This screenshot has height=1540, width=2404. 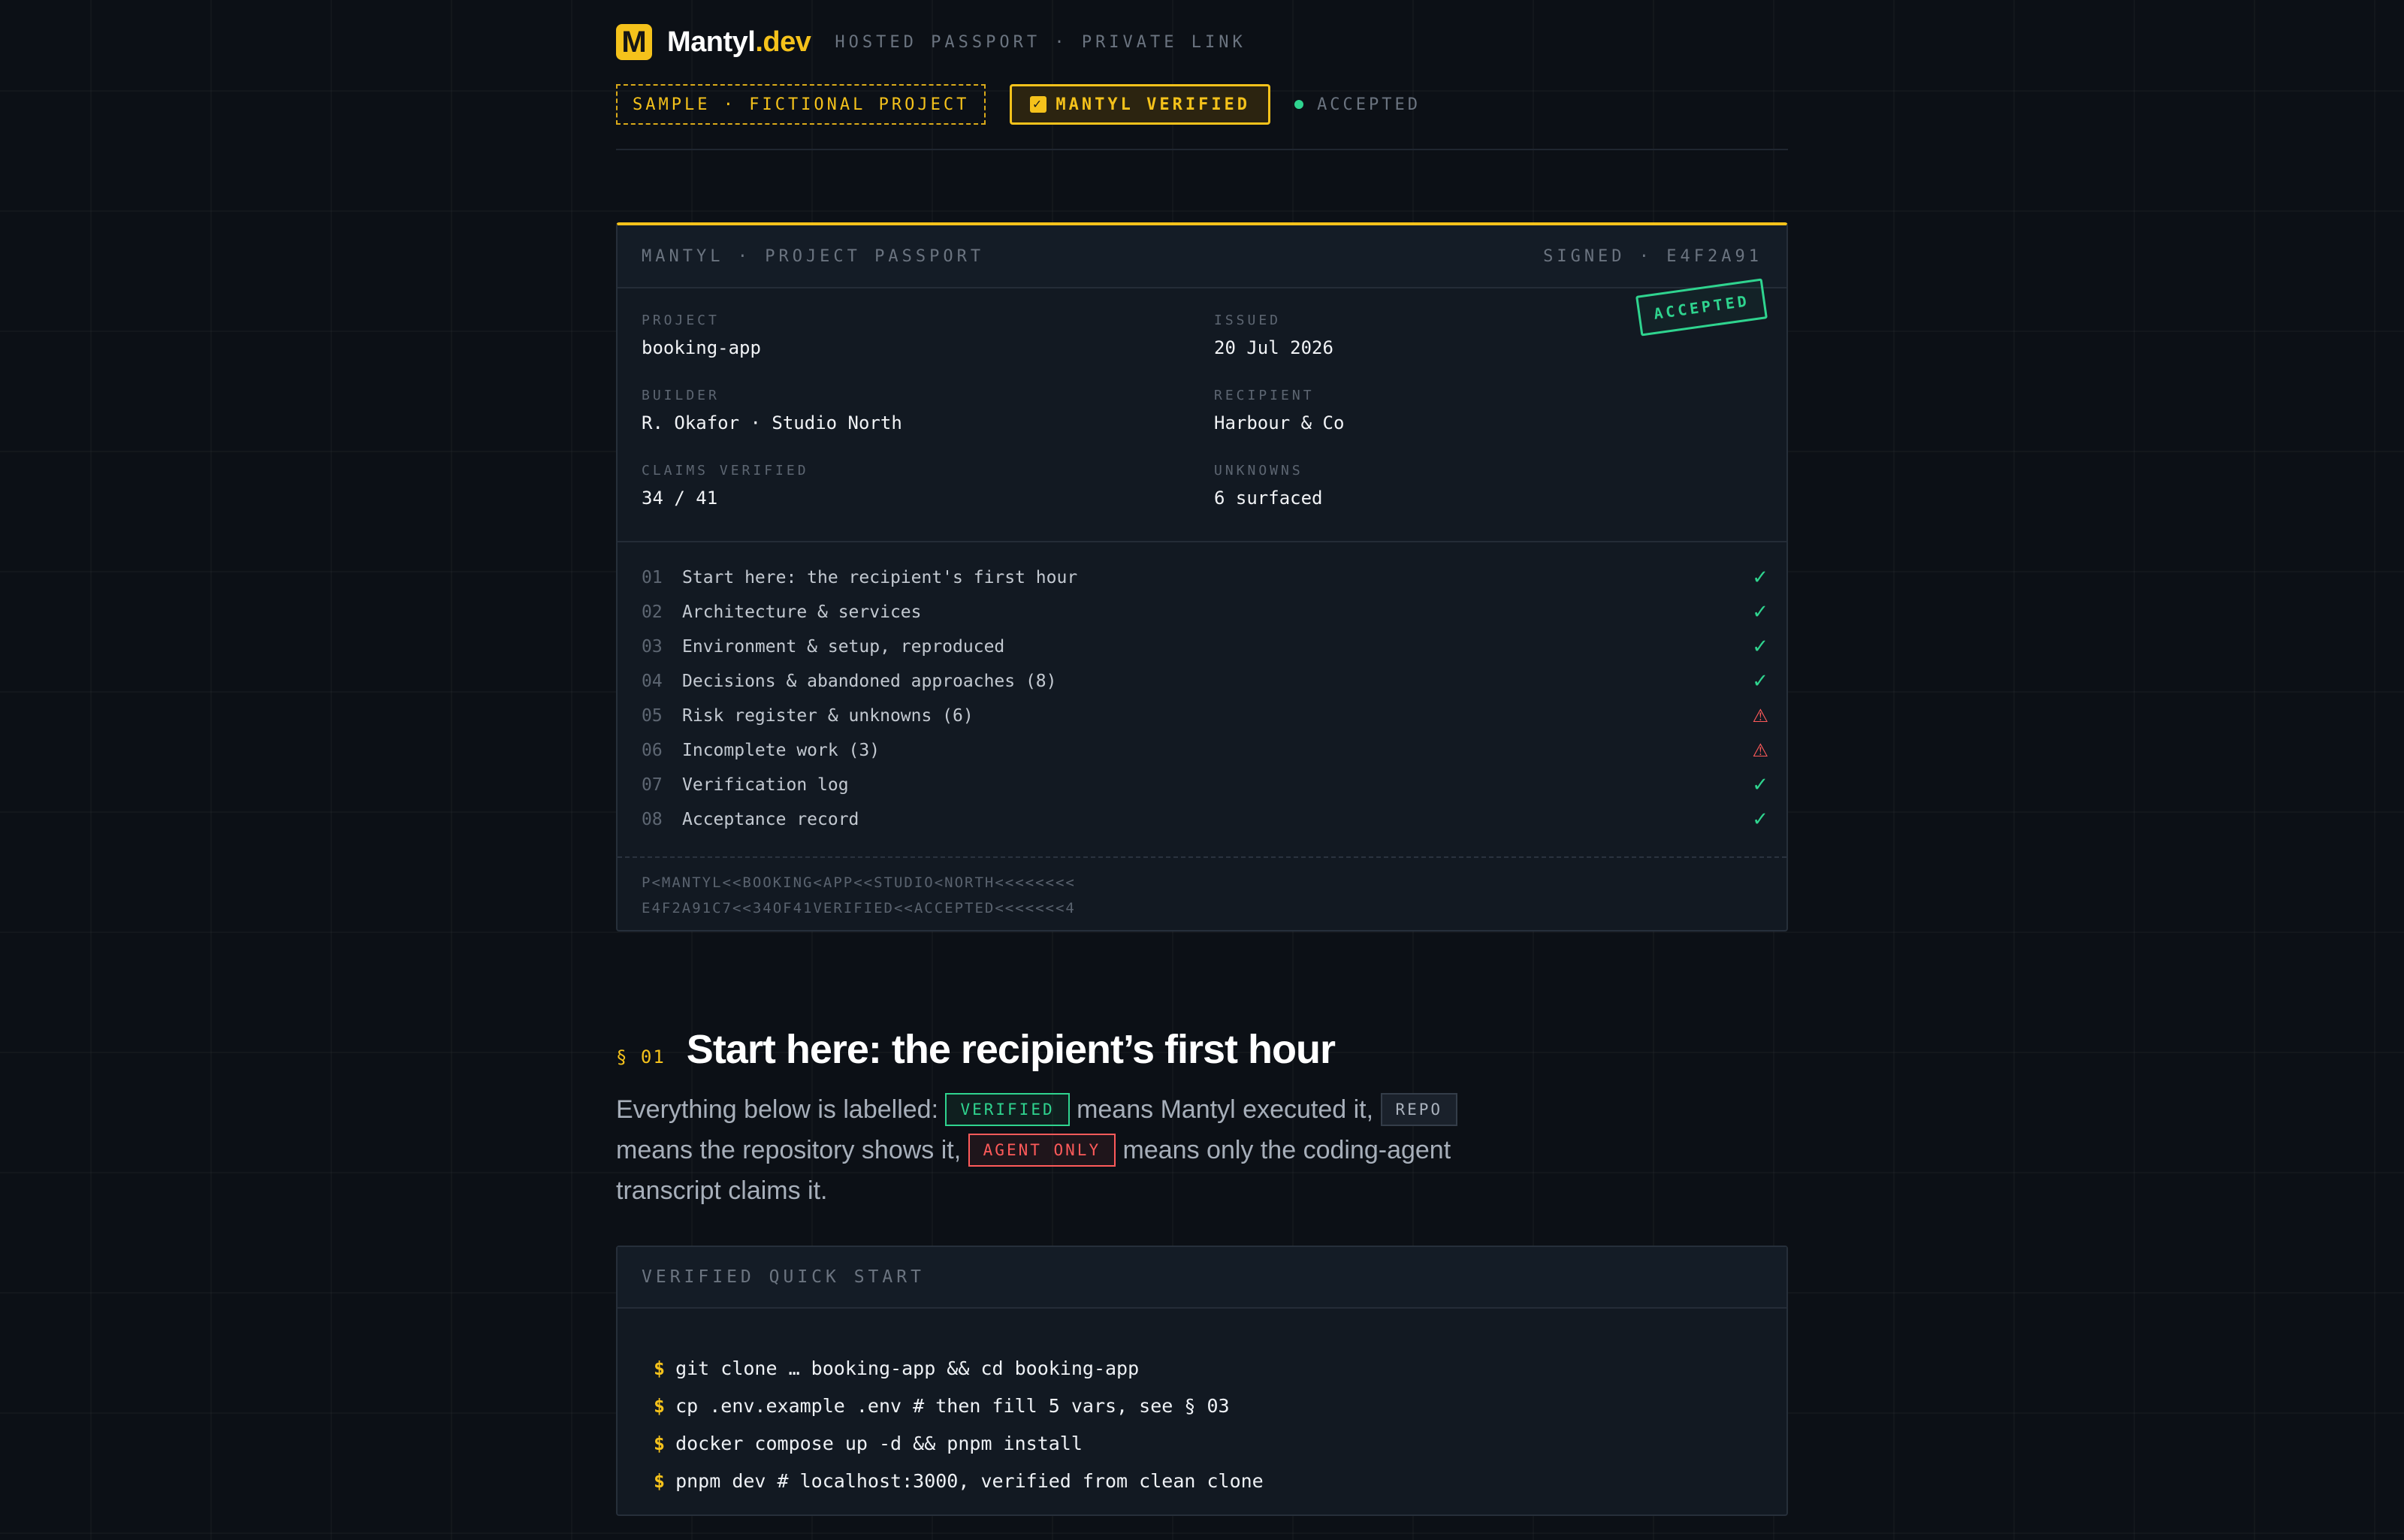 I want to click on section-number: § 01, so click(x=641, y=1056).